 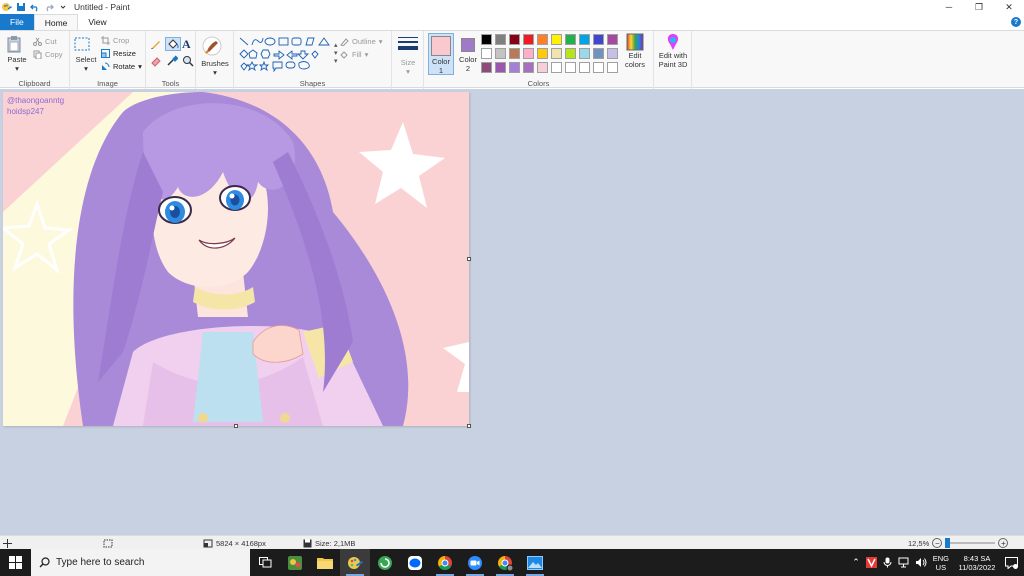 What do you see at coordinates (1009, 7) in the screenshot?
I see `close-button: ✕` at bounding box center [1009, 7].